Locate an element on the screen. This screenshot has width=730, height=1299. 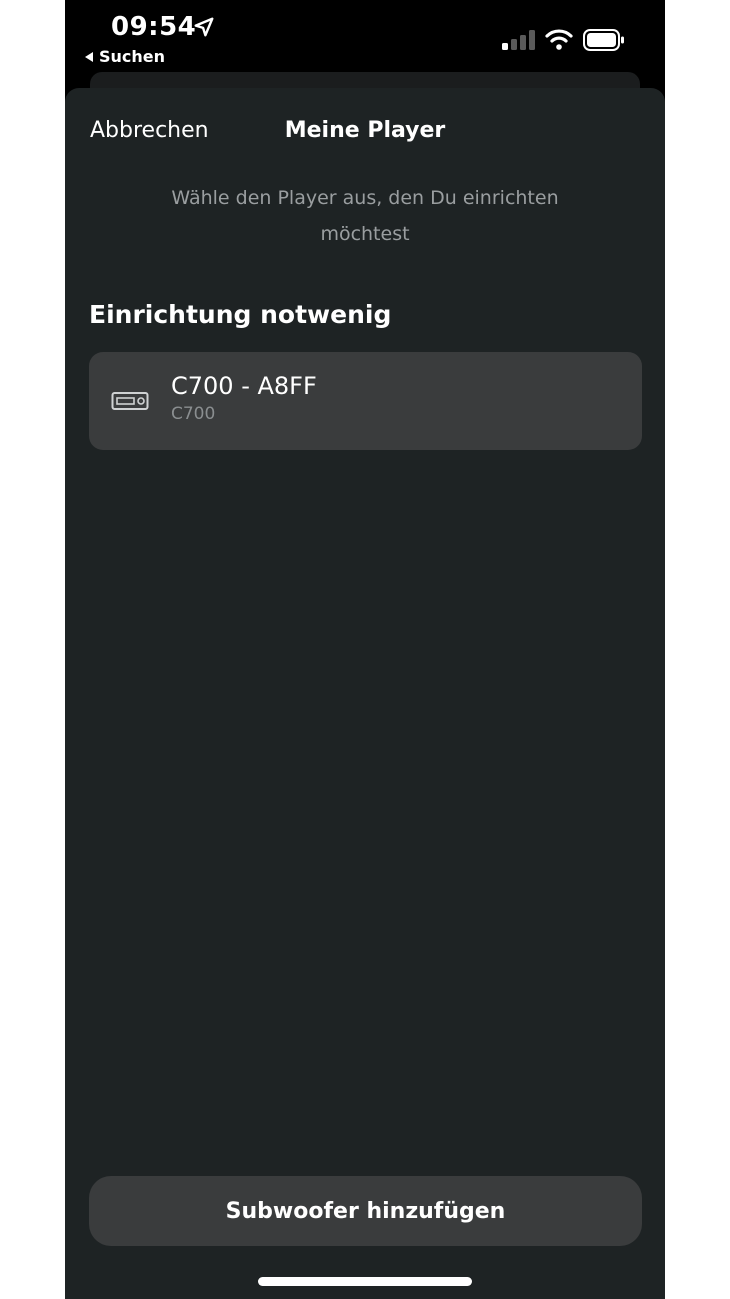
section-heading-setup-required: Einrichtung notwenig is located at coordinates (240, 314).